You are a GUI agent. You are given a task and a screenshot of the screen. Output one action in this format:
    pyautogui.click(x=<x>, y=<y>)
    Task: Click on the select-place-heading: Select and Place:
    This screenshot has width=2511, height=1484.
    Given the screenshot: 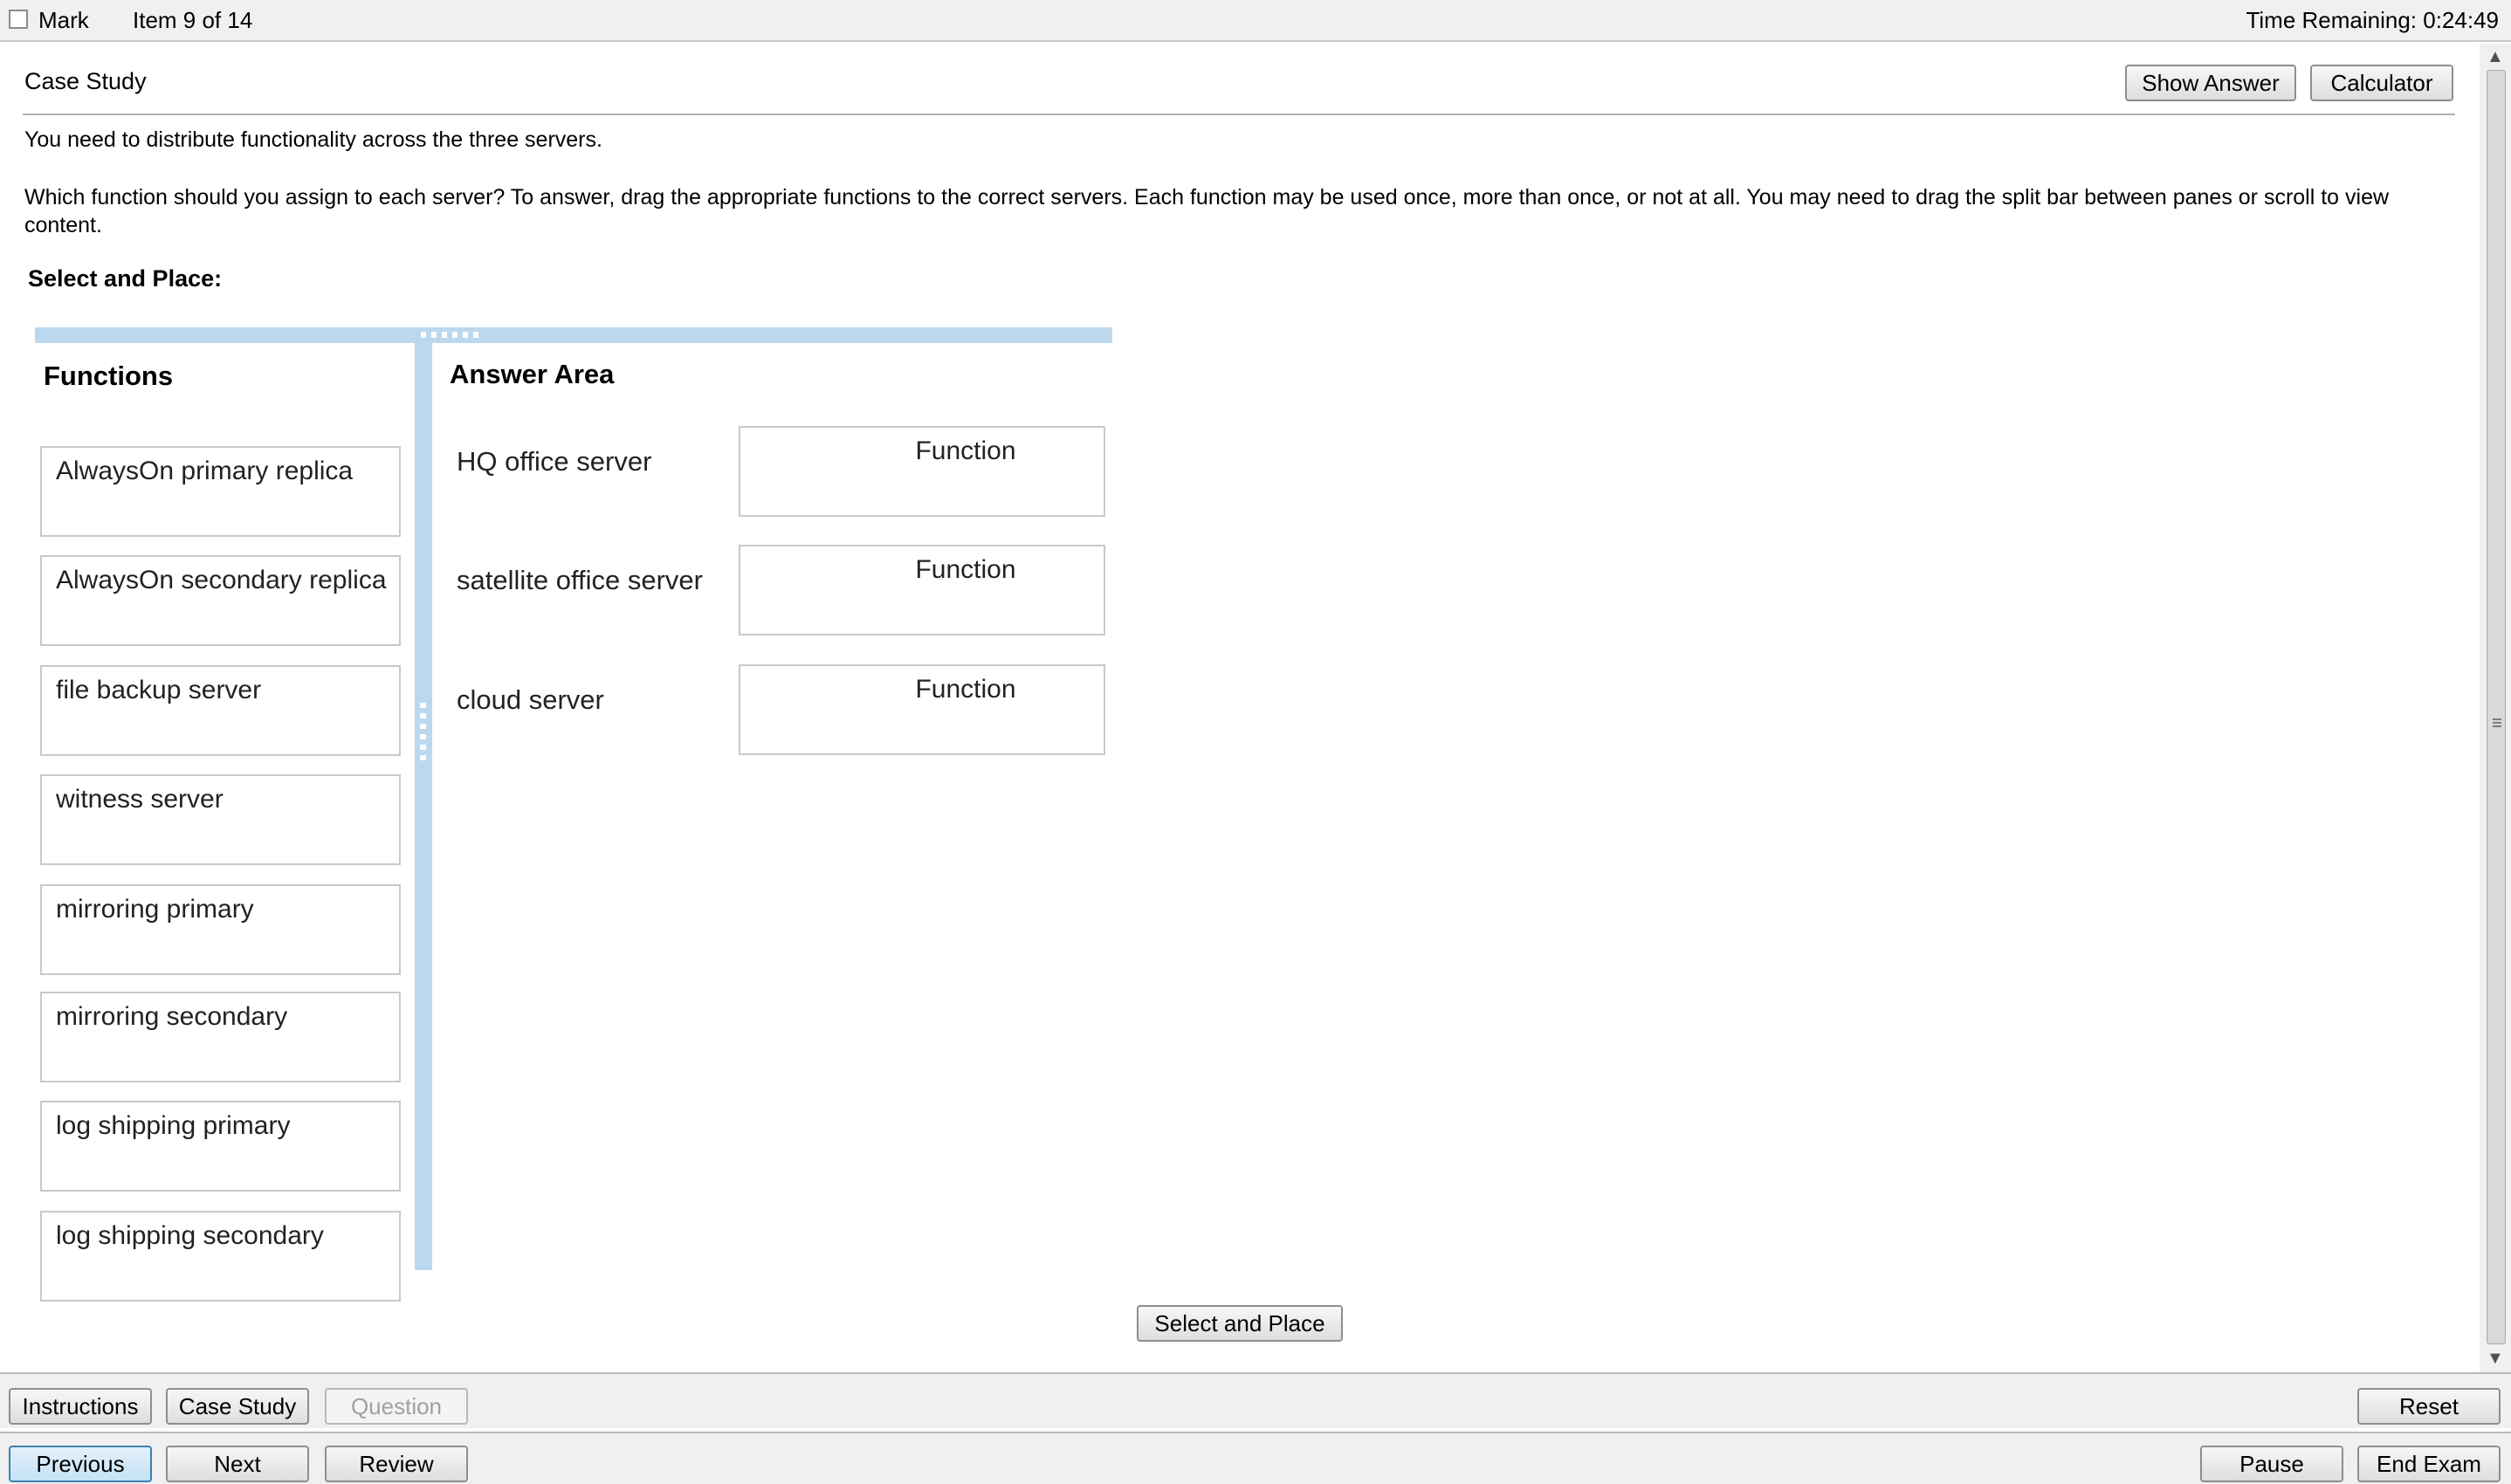 What is the action you would take?
    pyautogui.click(x=126, y=278)
    